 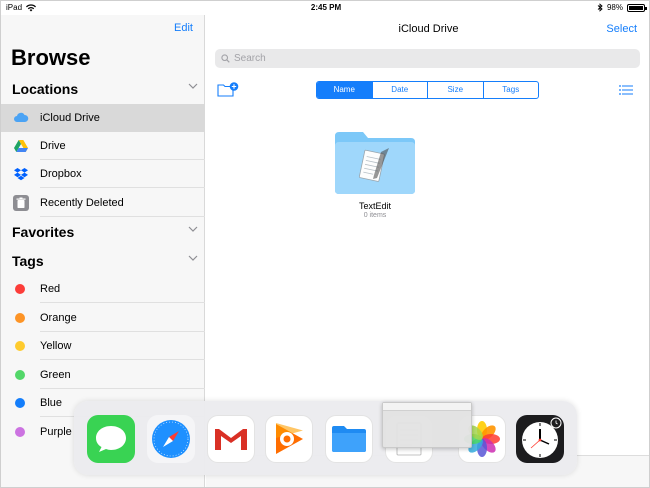 What do you see at coordinates (21, 203) in the screenshot?
I see `trash-icon` at bounding box center [21, 203].